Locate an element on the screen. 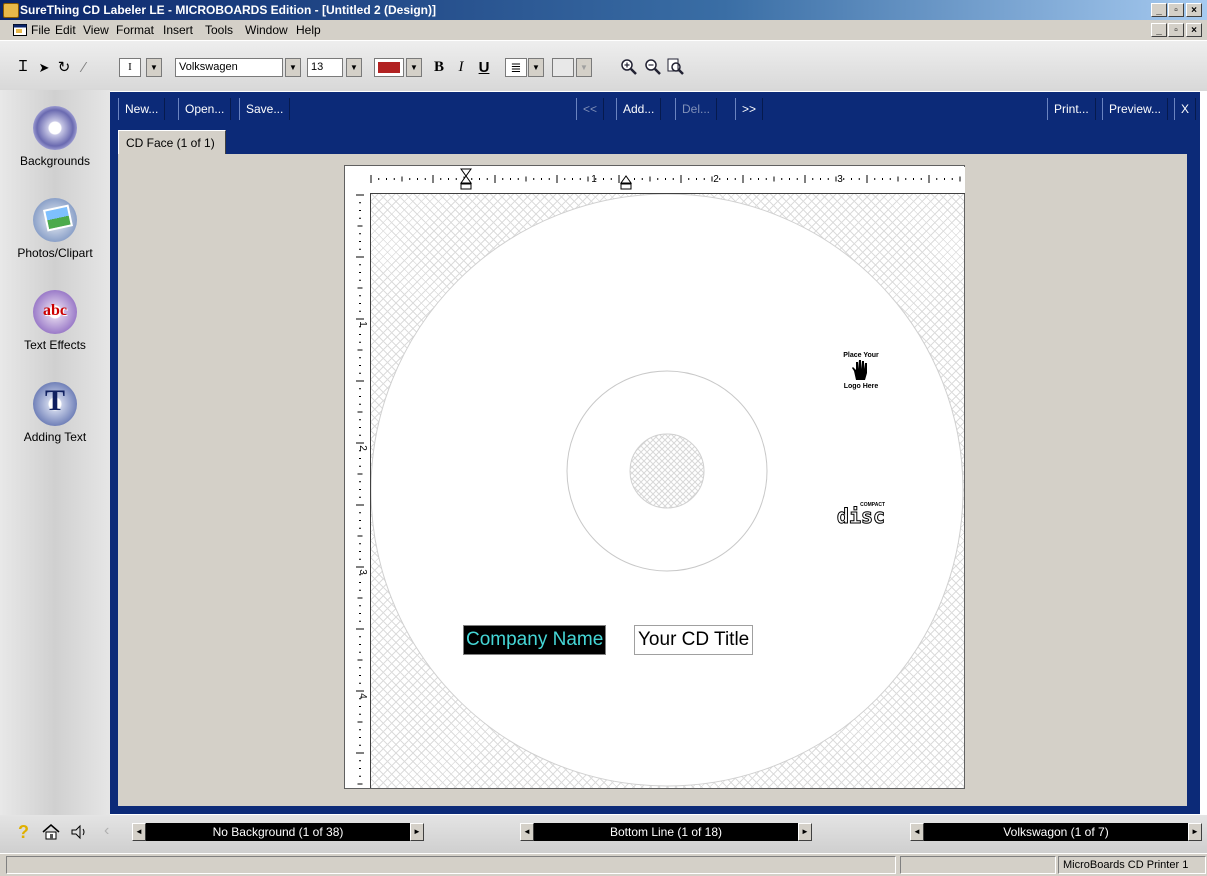 The height and width of the screenshot is (876, 1207). font-name-field: Volkswagen is located at coordinates (229, 67).